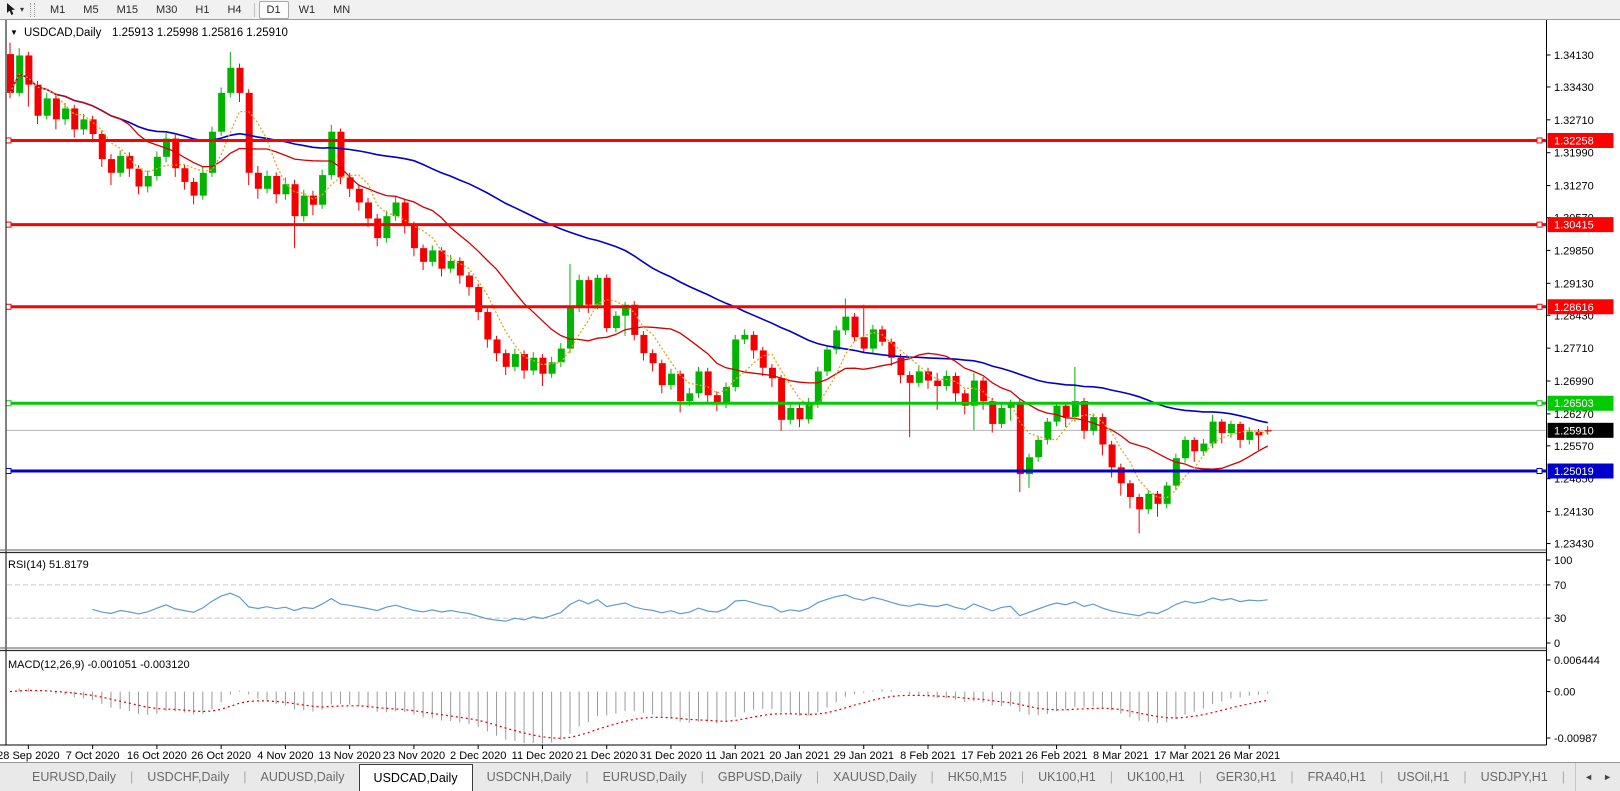  Describe the element at coordinates (33, 9) in the screenshot. I see `toolbar-grip` at that location.